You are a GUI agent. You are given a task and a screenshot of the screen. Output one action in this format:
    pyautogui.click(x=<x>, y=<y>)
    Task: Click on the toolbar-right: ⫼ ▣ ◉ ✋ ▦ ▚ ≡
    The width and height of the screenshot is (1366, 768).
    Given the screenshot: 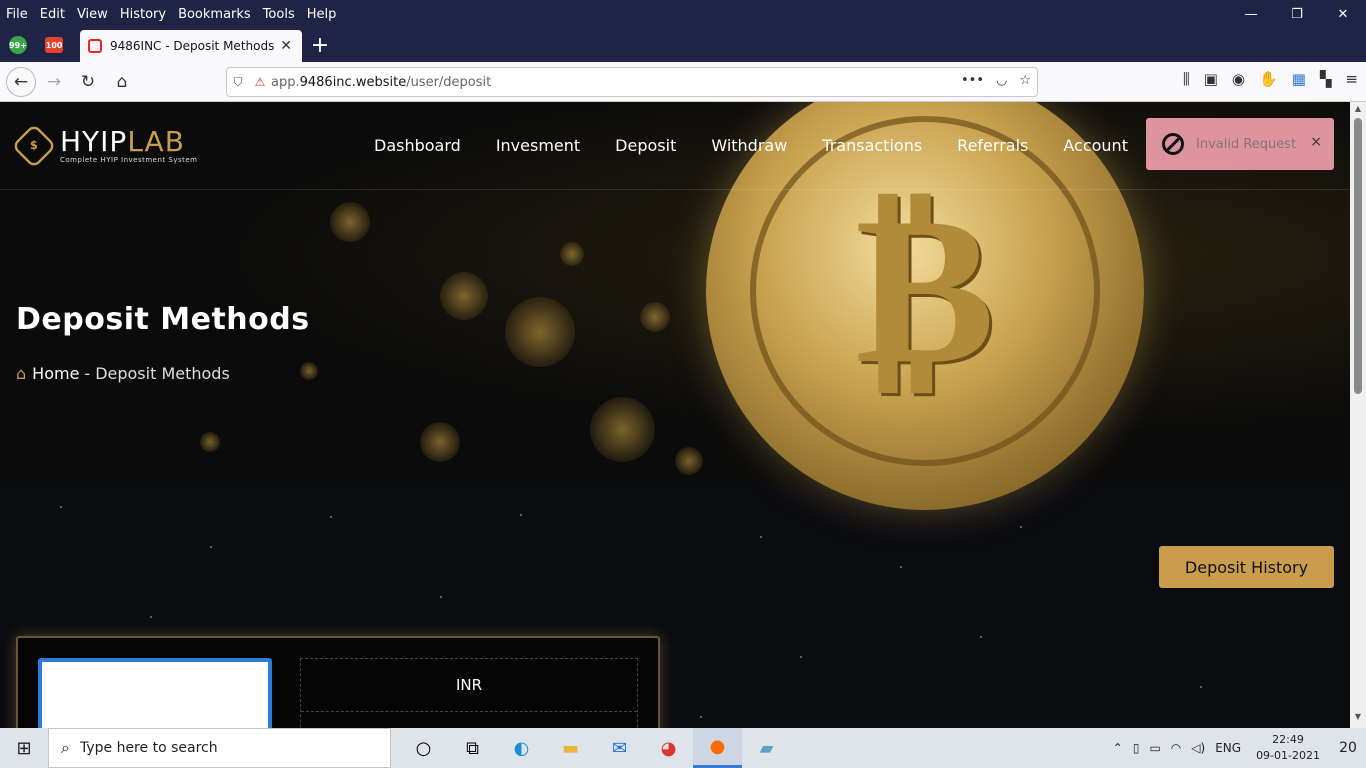 What is the action you would take?
    pyautogui.click(x=1270, y=79)
    